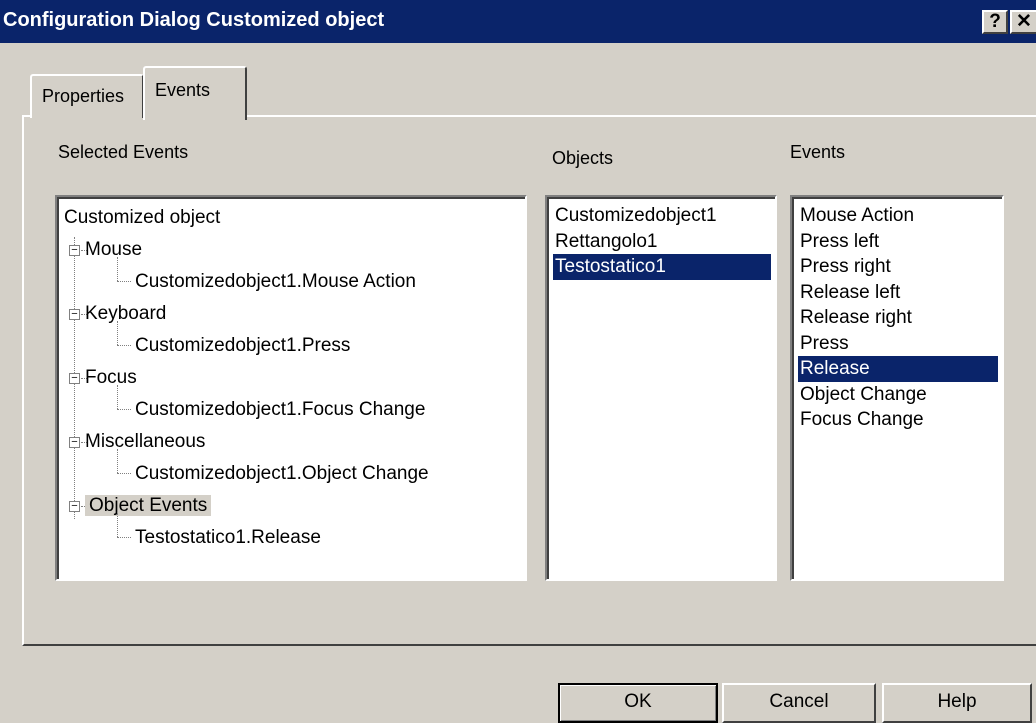 The image size is (1036, 723). I want to click on tree-event-item: Customizedobject1.Object Change, so click(282, 474).